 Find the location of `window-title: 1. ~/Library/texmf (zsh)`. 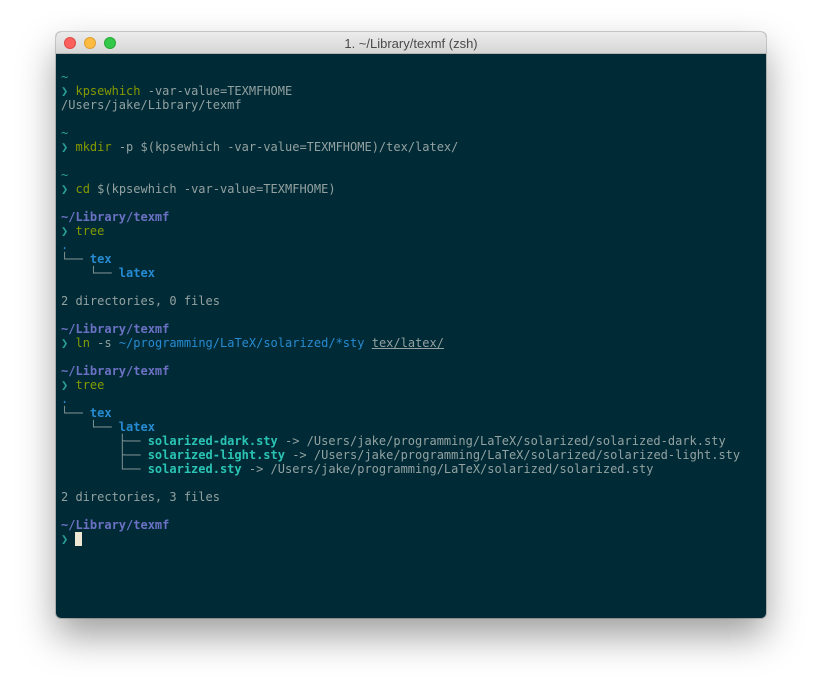

window-title: 1. ~/Library/texmf (zsh) is located at coordinates (411, 43).